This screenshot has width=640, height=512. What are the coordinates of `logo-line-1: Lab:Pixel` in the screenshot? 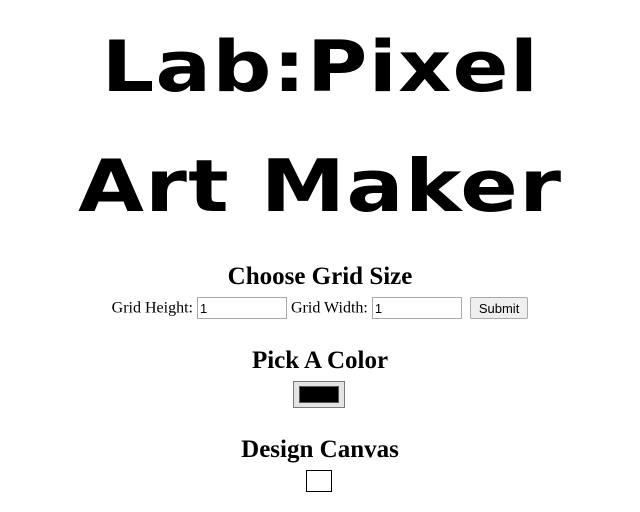 It's located at (320, 67).